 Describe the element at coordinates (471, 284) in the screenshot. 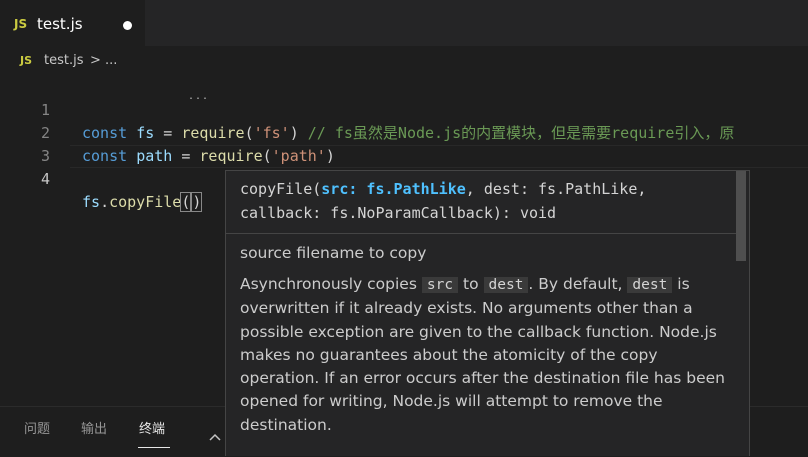

I see `desc-text: to` at that location.